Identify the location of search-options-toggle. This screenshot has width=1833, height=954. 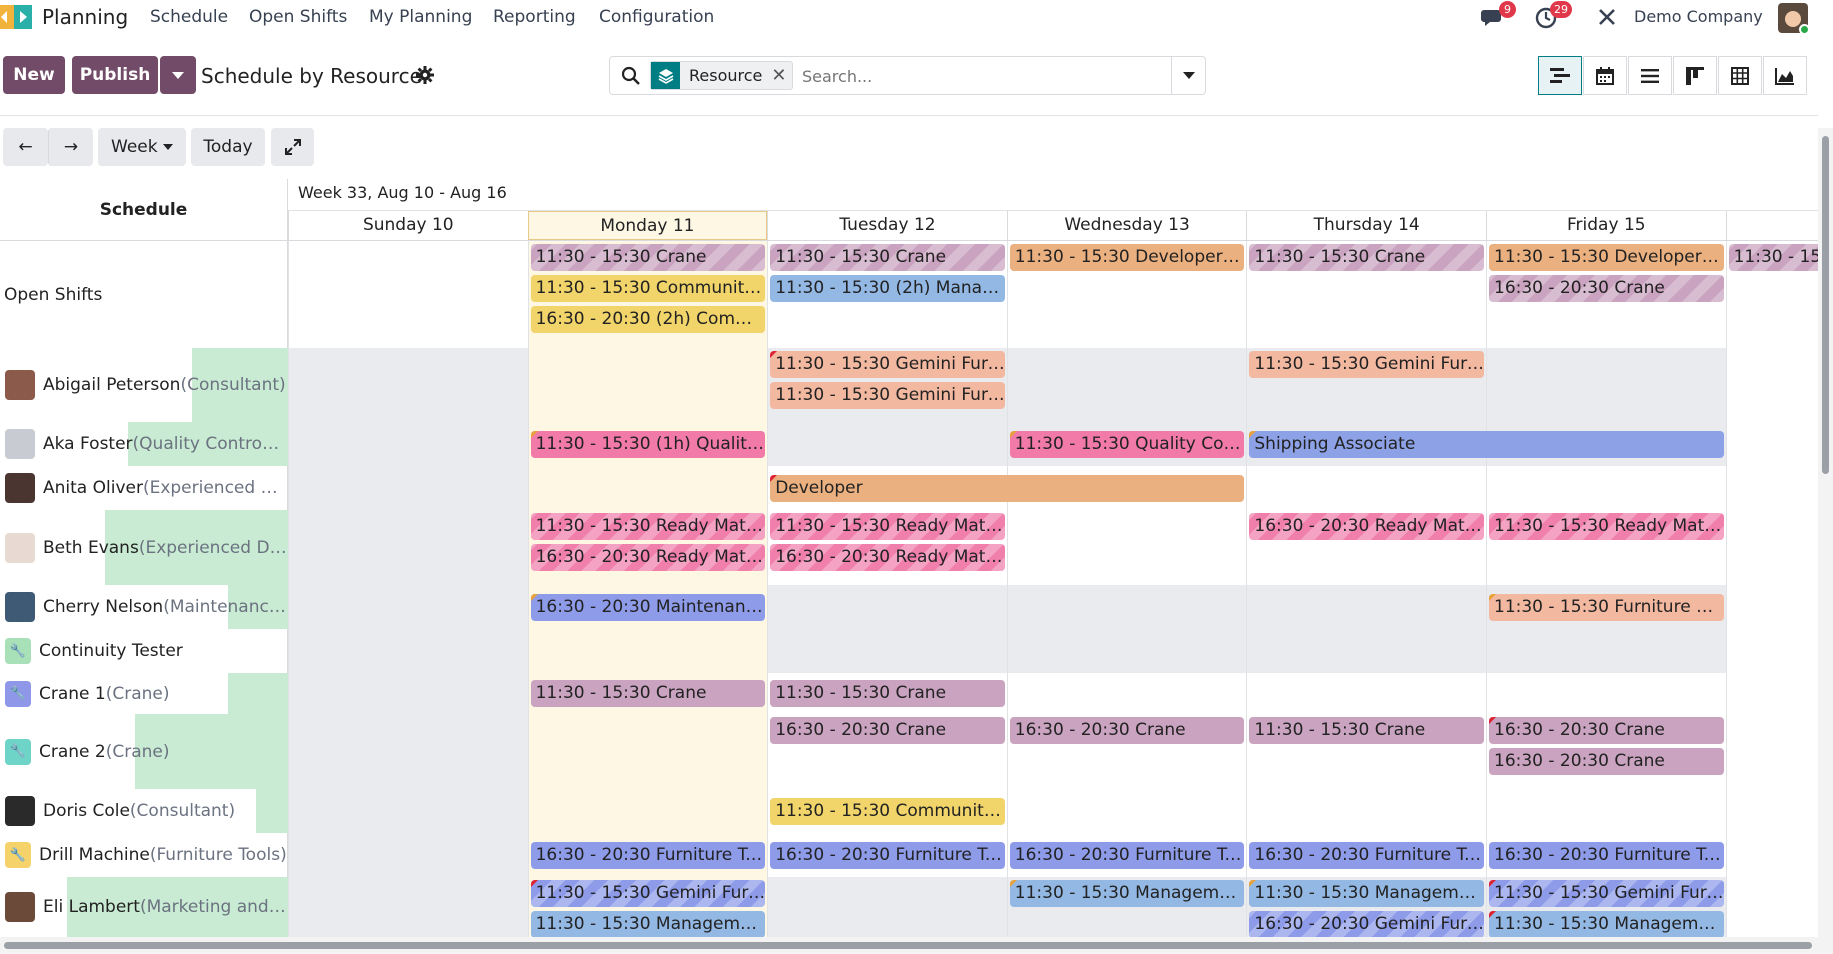
(1188, 75).